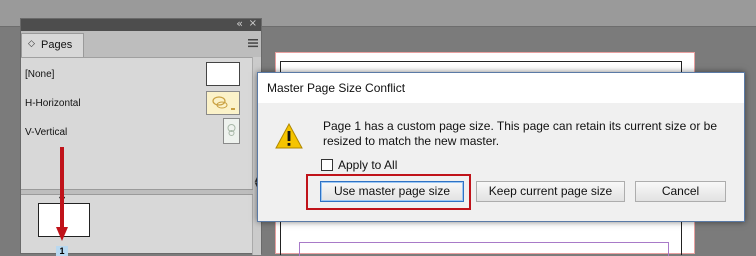 This screenshot has width=756, height=256. What do you see at coordinates (501, 88) in the screenshot?
I see `dialog-titlebar: Master Page Size Conflict` at bounding box center [501, 88].